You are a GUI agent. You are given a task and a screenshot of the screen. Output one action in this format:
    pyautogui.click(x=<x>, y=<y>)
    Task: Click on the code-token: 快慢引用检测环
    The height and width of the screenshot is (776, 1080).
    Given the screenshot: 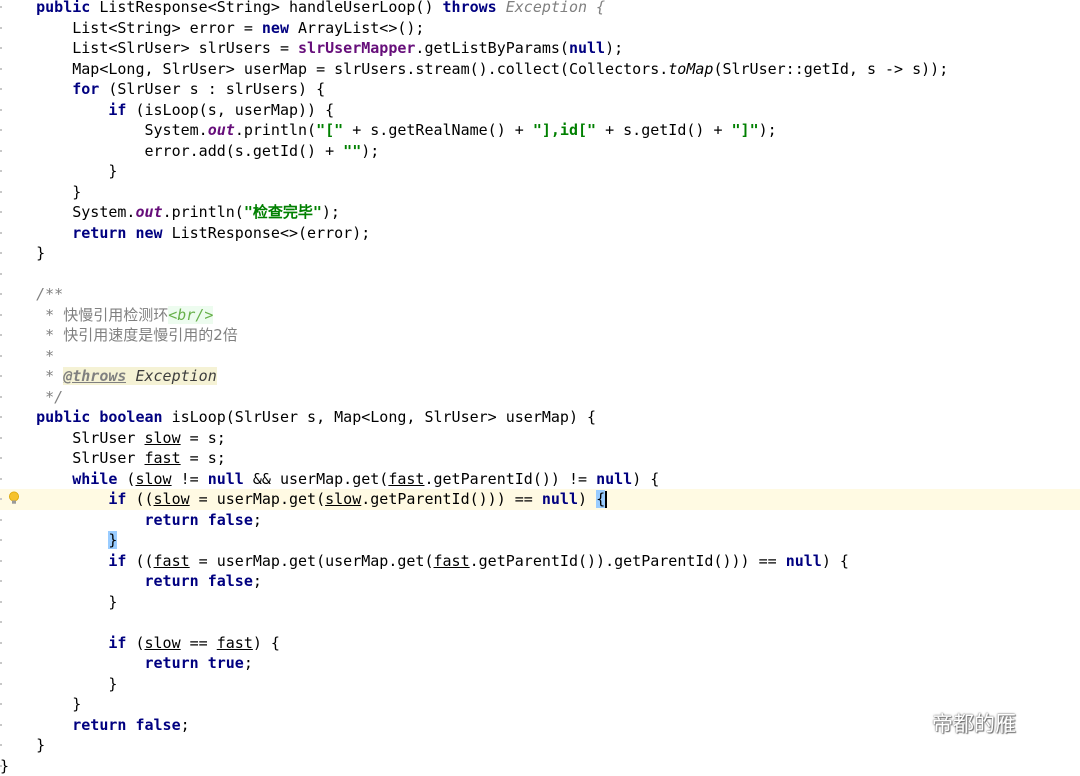 What is the action you would take?
    pyautogui.click(x=115, y=315)
    